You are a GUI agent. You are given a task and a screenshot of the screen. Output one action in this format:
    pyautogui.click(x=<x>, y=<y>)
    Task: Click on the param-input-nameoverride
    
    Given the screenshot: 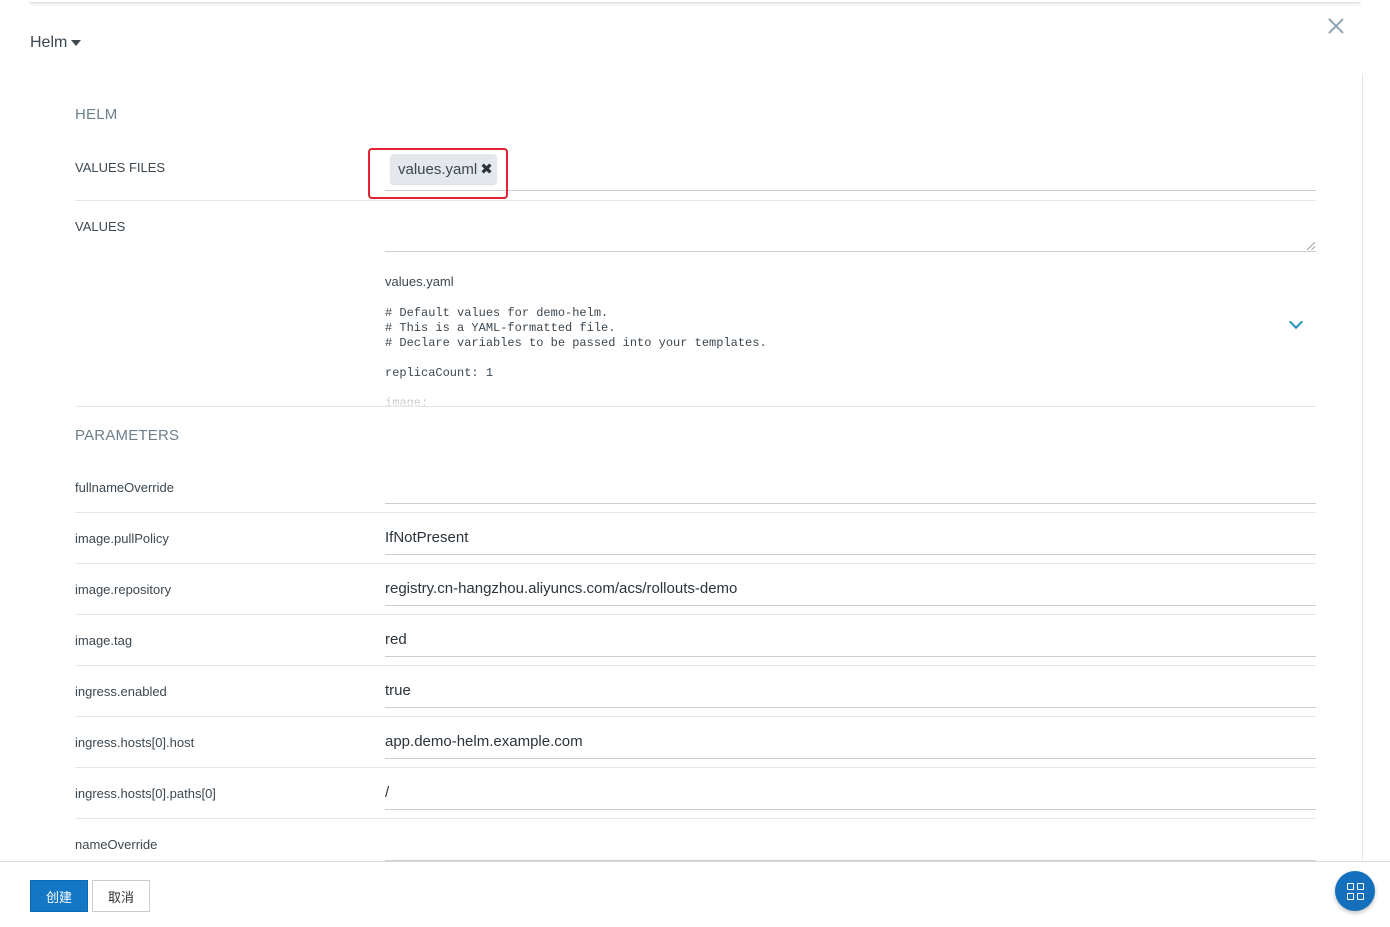 What is the action you would take?
    pyautogui.click(x=850, y=840)
    